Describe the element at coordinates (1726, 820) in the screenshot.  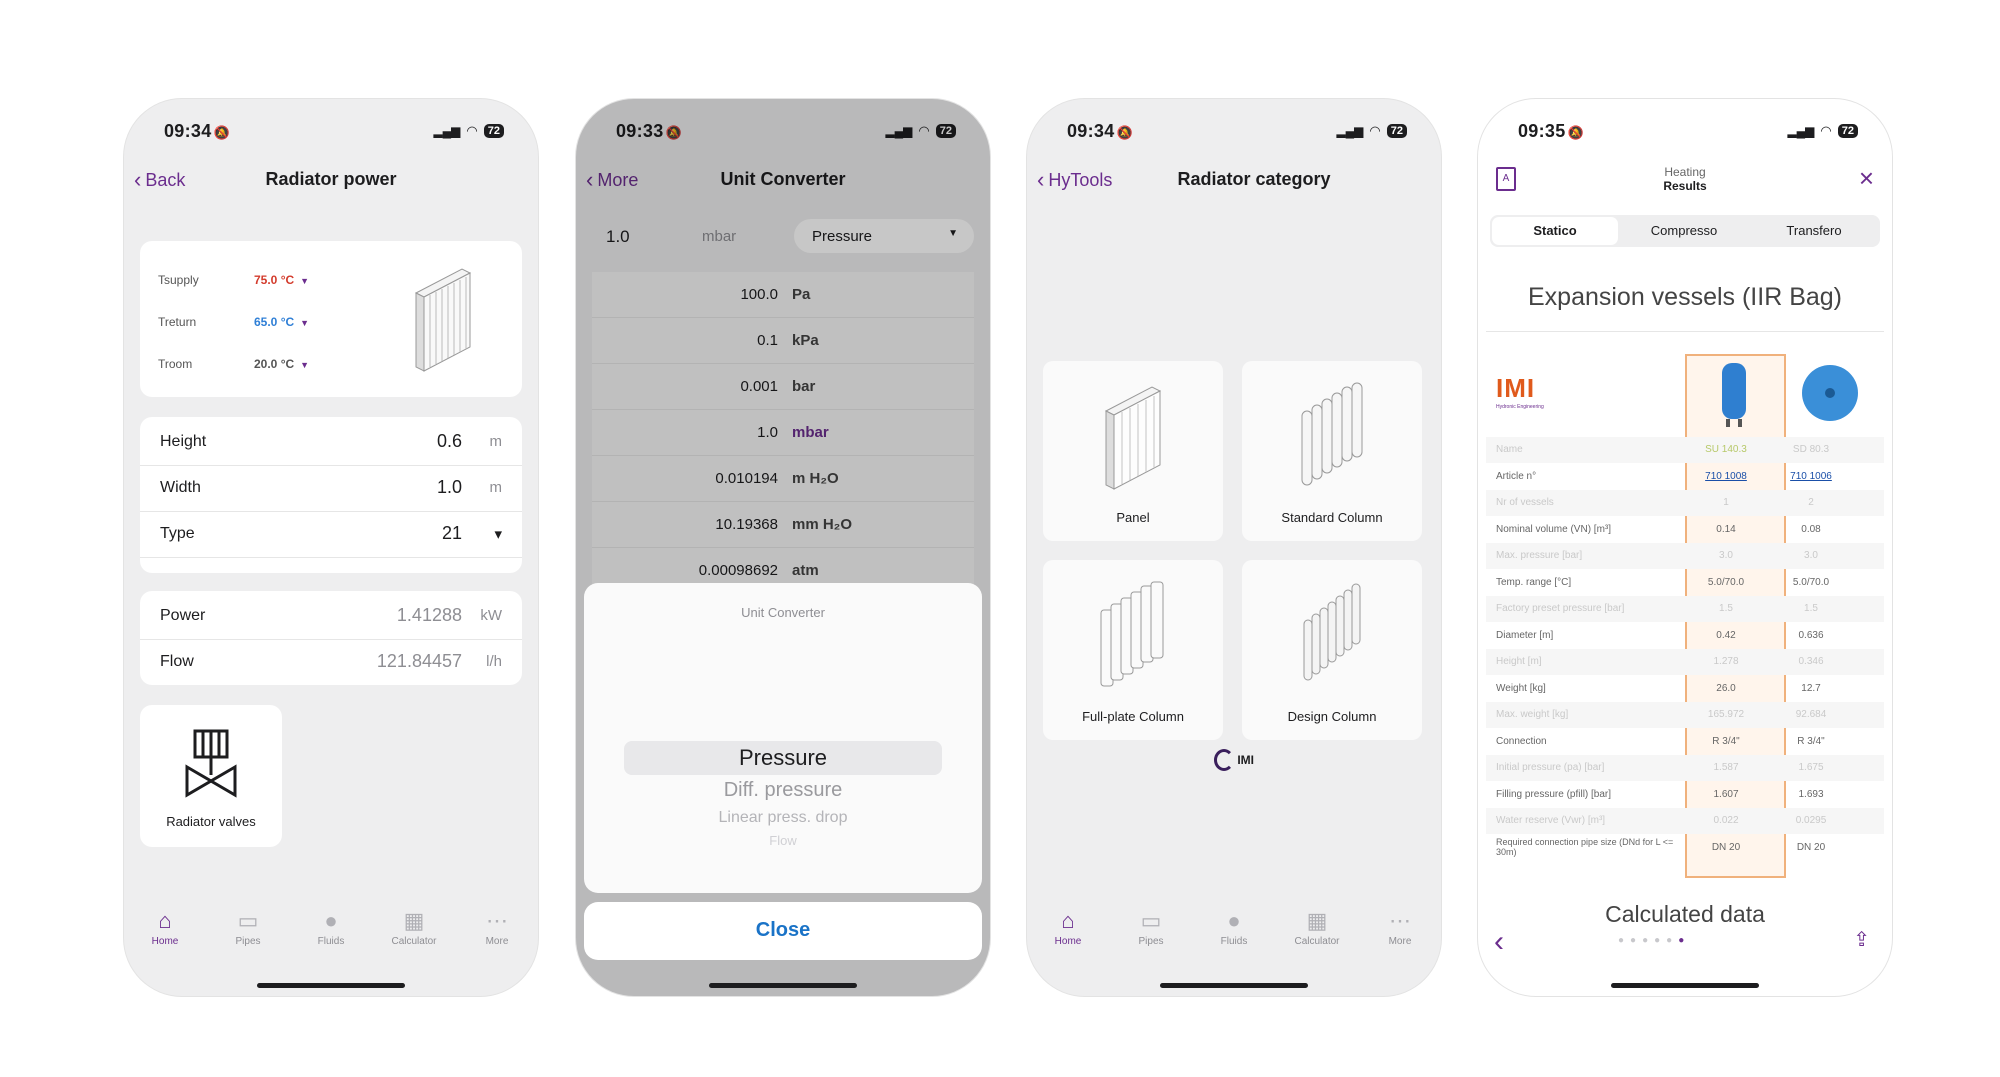
I see `row-value: 0.022` at that location.